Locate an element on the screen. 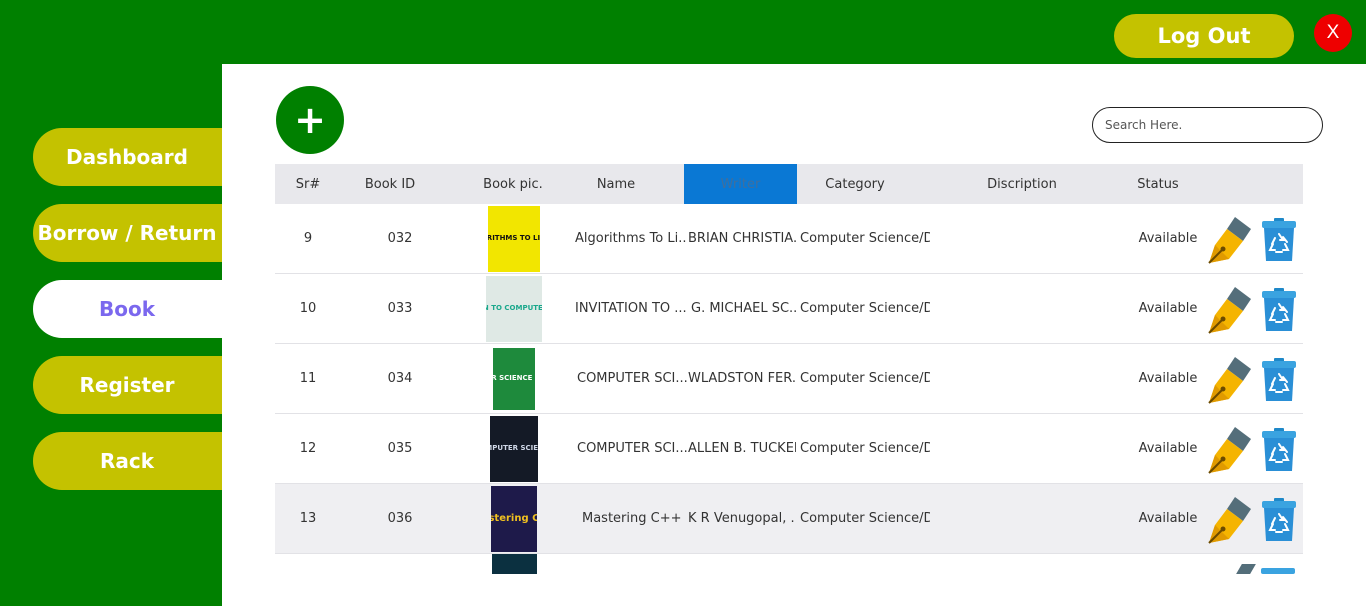 The height and width of the screenshot is (606, 1366). column-header-status: Status is located at coordinates (1158, 184).